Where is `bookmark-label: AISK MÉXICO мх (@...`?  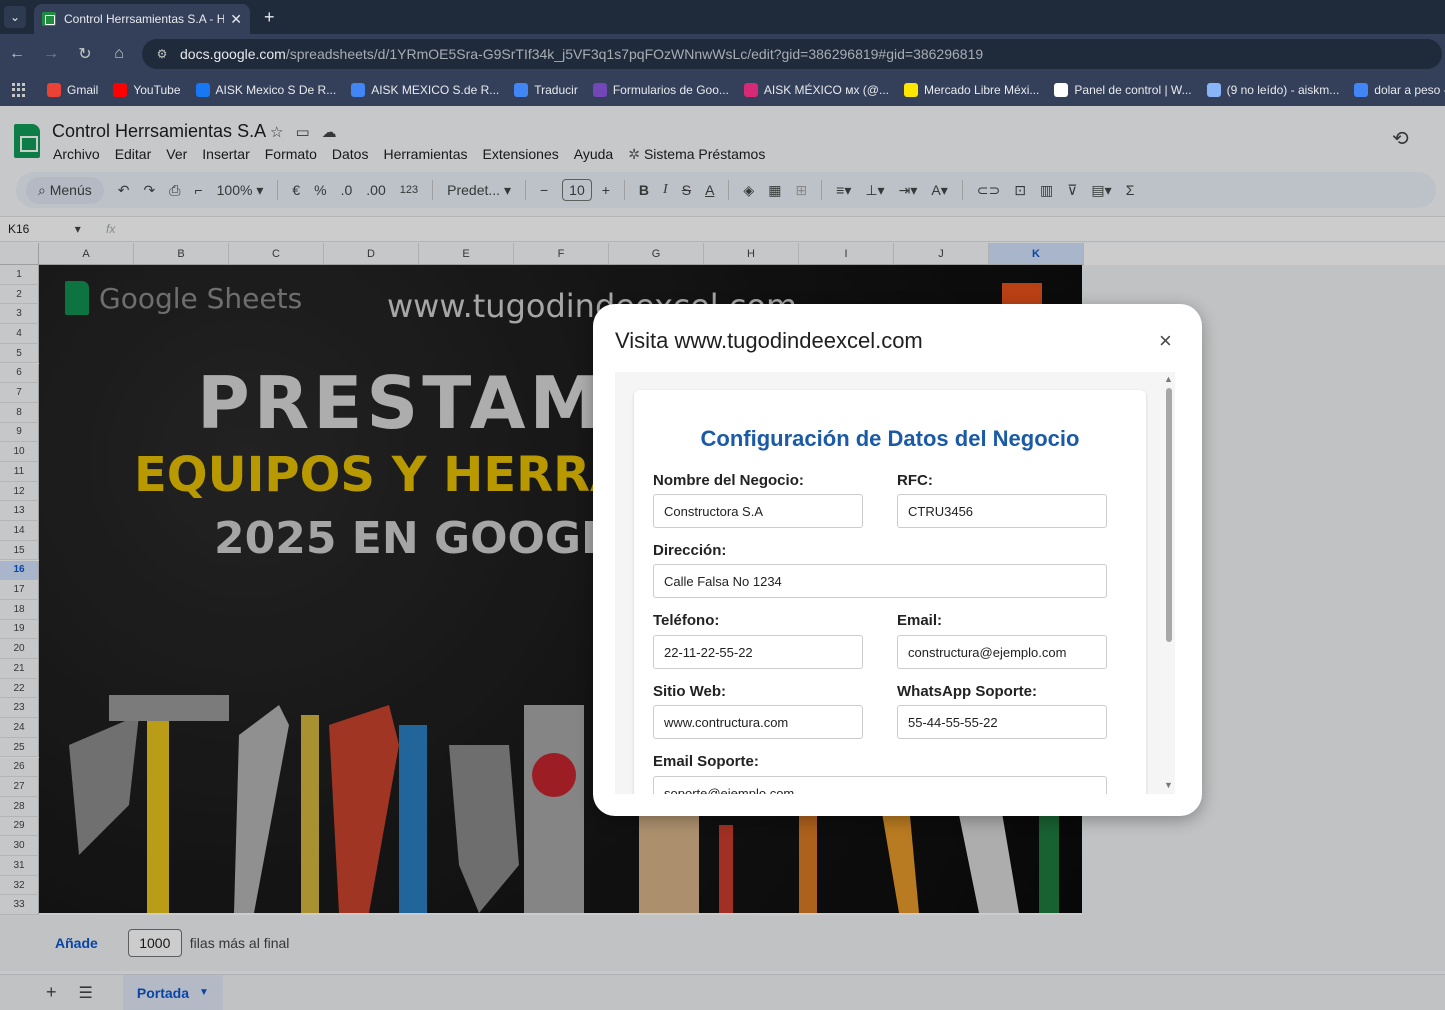 bookmark-label: AISK MÉXICO мх (@... is located at coordinates (826, 90).